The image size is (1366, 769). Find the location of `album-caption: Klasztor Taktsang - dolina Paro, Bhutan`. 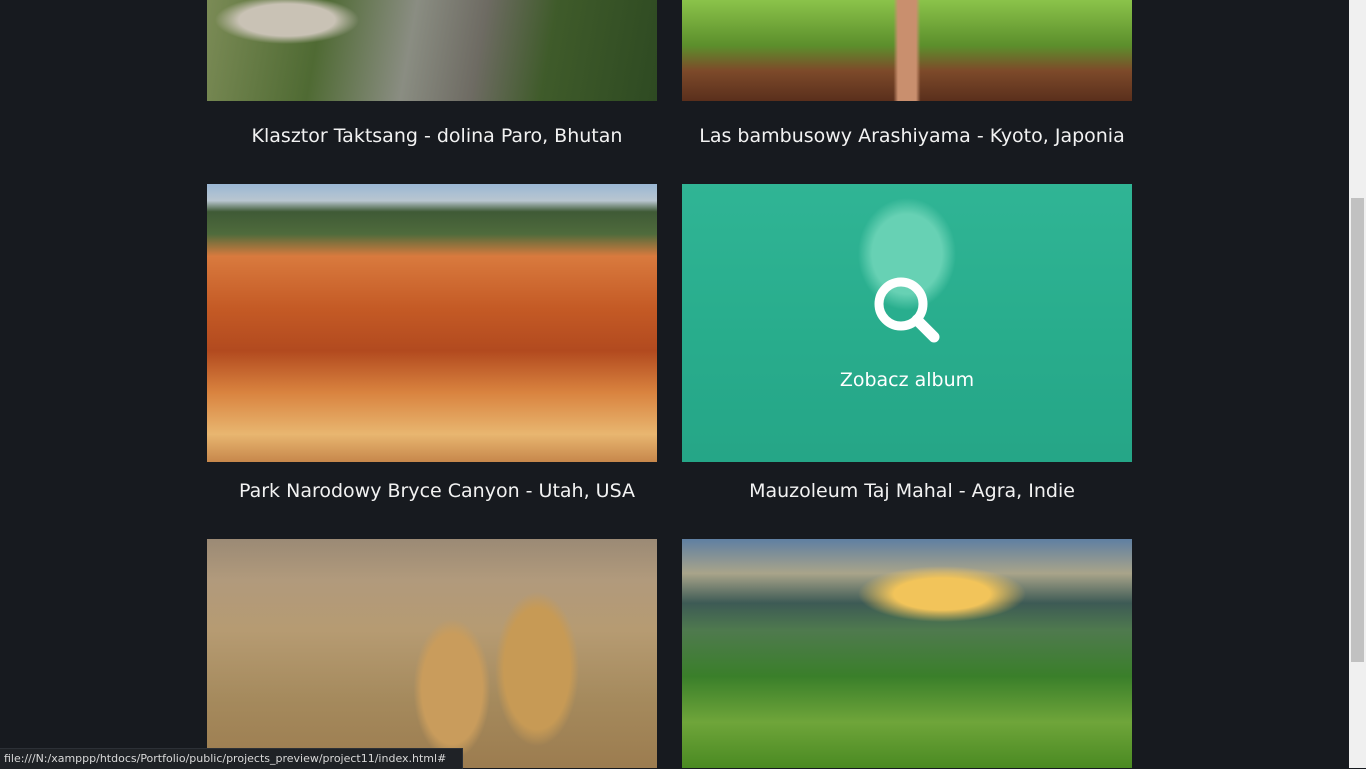

album-caption: Klasztor Taktsang - dolina Paro, Bhutan is located at coordinates (437, 136).